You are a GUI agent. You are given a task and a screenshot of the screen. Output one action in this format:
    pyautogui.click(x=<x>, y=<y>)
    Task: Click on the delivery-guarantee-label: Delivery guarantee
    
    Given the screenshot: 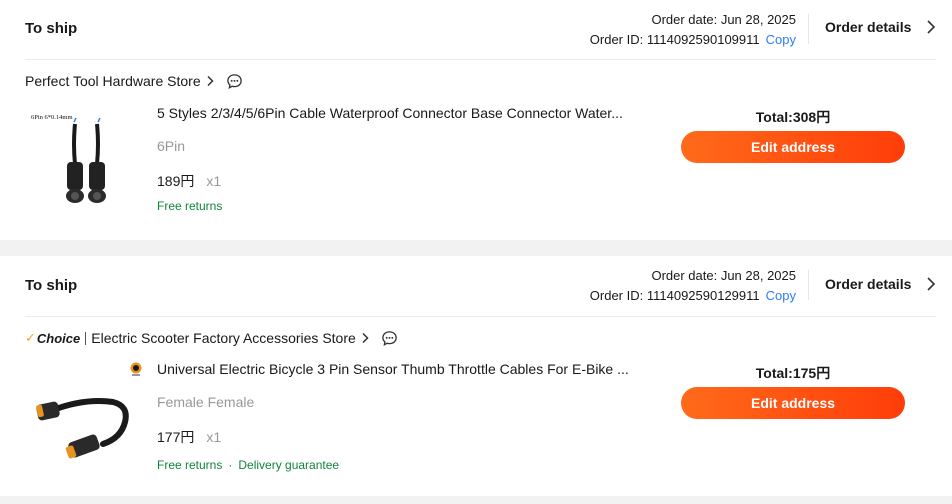 What is the action you would take?
    pyautogui.click(x=289, y=465)
    